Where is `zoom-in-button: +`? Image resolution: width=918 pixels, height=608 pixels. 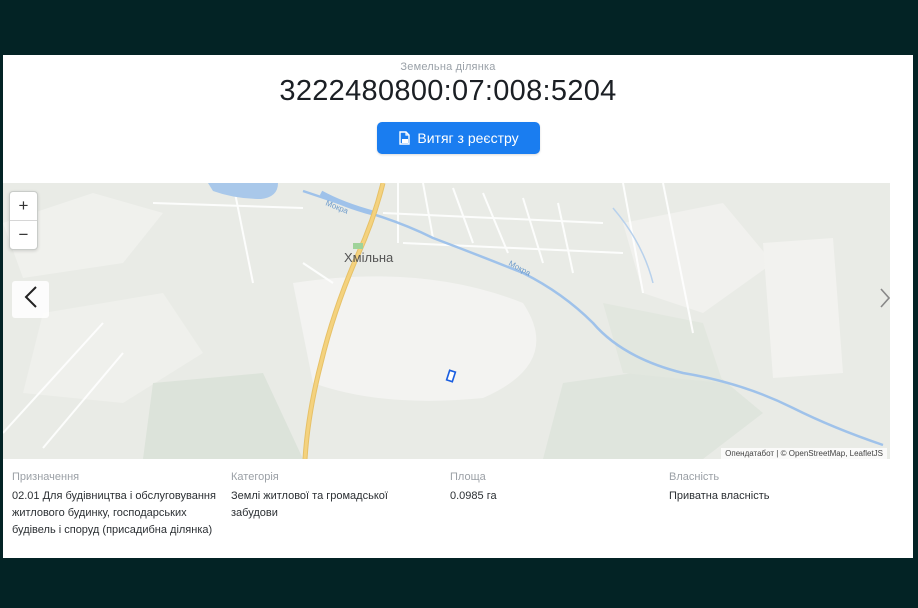
zoom-in-button: + is located at coordinates (23, 206).